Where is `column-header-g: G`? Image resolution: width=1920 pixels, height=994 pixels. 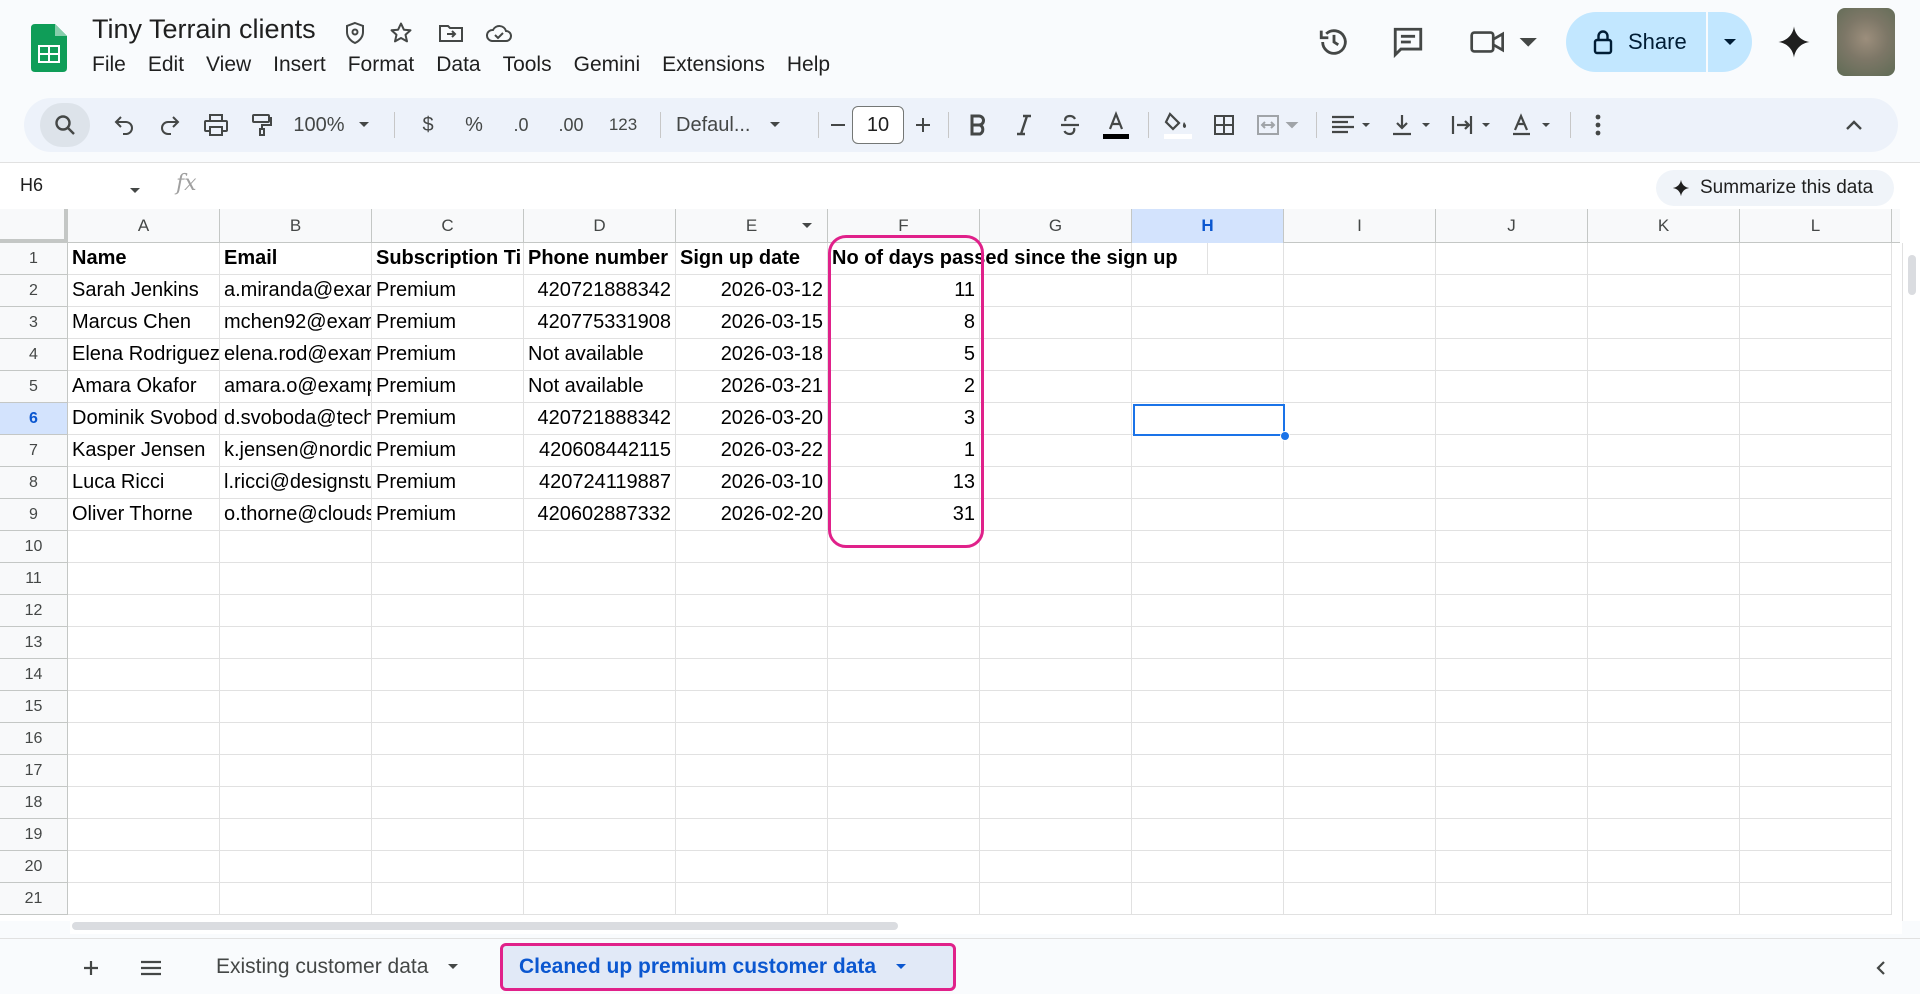 column-header-g: G is located at coordinates (1056, 226).